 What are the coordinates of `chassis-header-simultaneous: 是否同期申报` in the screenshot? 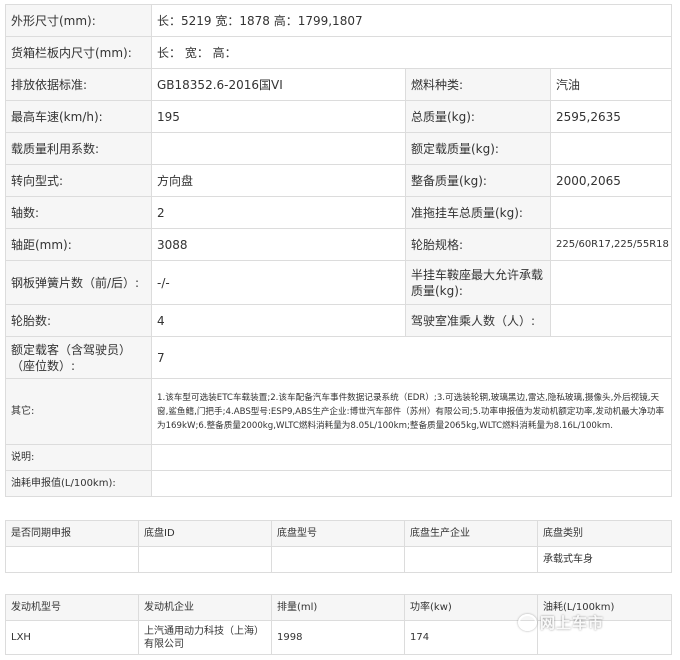 It's located at (72, 533).